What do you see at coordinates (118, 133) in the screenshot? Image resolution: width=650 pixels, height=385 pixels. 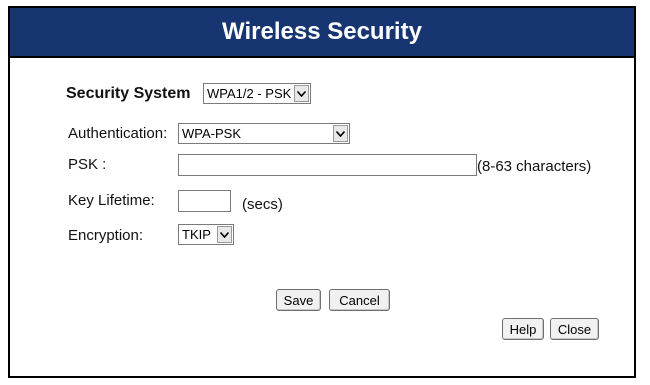 I see `authentication-label: Authentication:` at bounding box center [118, 133].